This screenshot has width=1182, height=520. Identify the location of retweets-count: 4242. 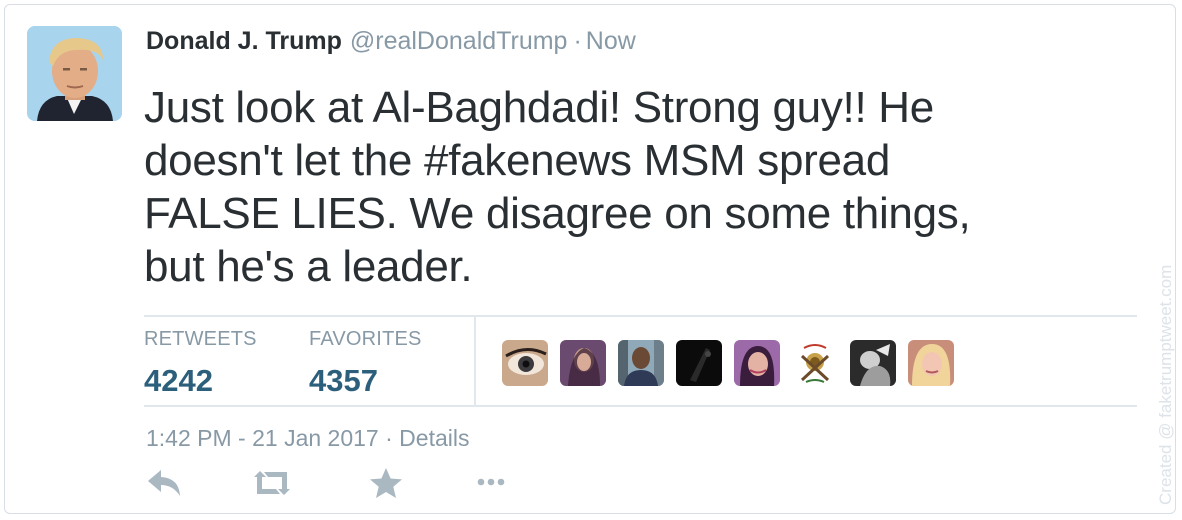
(178, 380).